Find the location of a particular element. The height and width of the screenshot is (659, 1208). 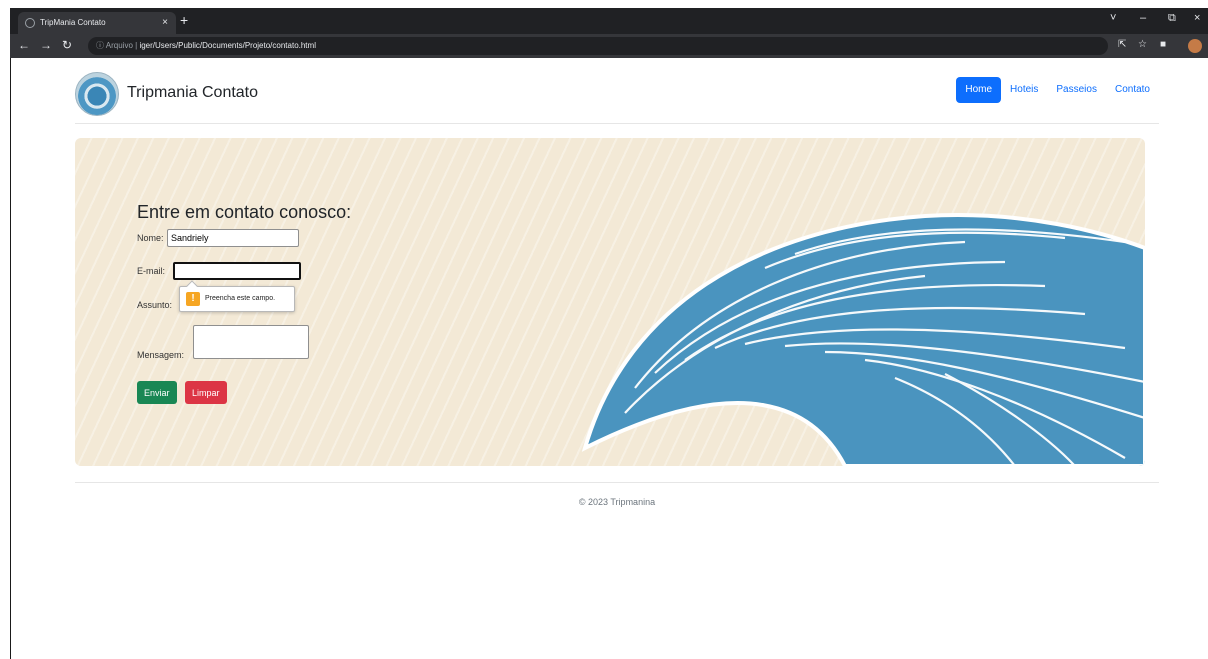

site-footer: © 2023 Tripmanina is located at coordinates (617, 494).